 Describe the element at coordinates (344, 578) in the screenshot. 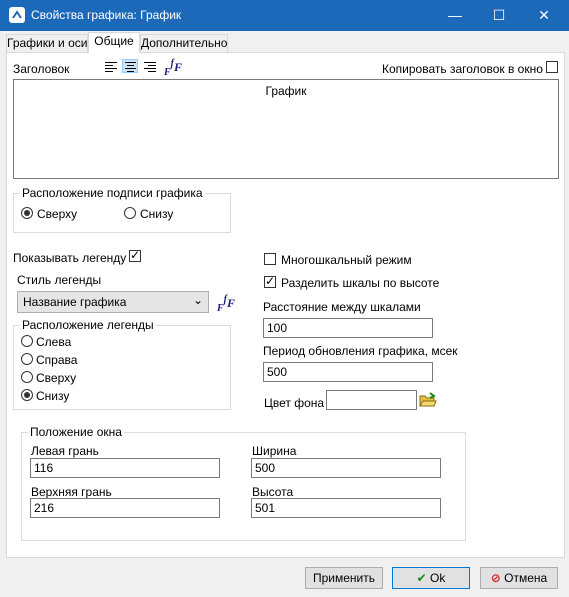

I see `apply-button: Применить` at that location.